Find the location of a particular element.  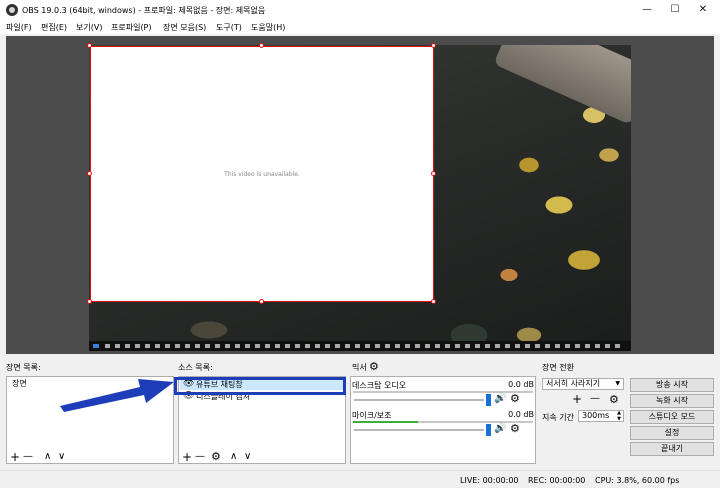

captured-taskbar is located at coordinates (360, 346).